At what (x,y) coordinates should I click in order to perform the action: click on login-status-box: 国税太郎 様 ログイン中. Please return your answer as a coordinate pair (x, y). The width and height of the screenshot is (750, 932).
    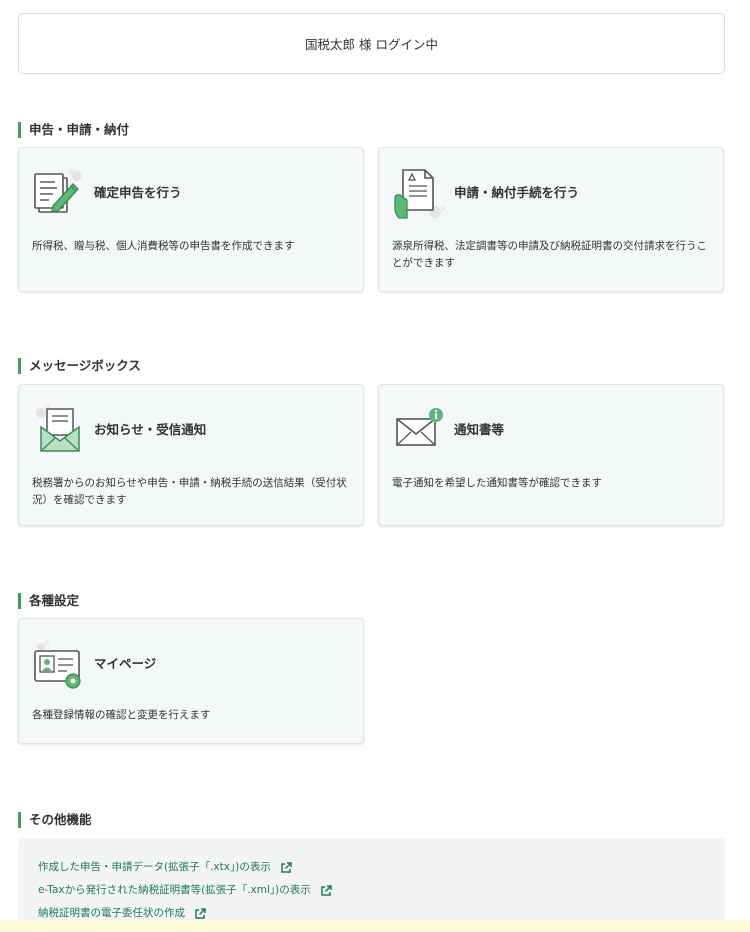
    Looking at the image, I should click on (371, 43).